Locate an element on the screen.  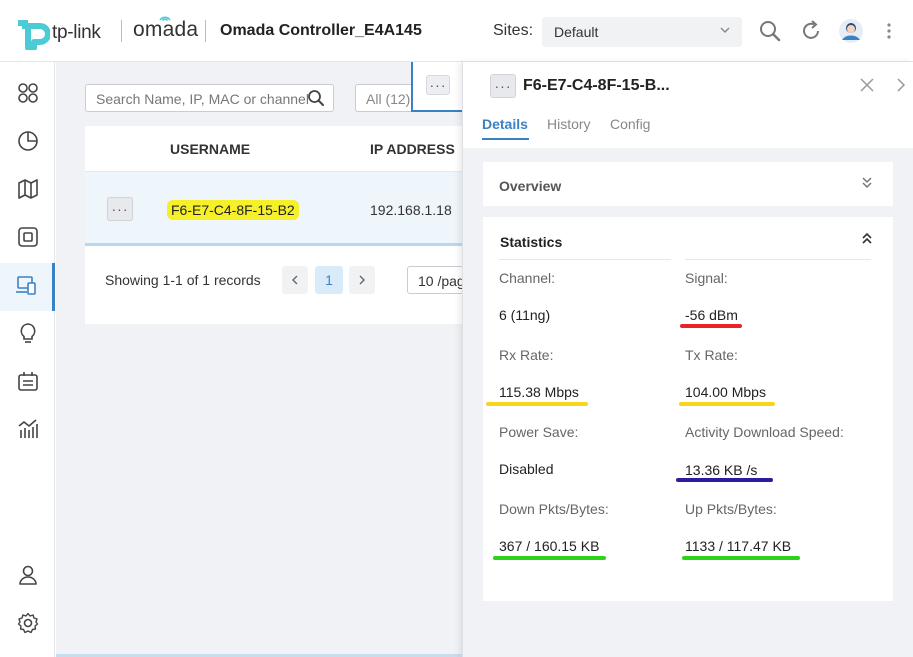
activity-highlight is located at coordinates (724, 480).